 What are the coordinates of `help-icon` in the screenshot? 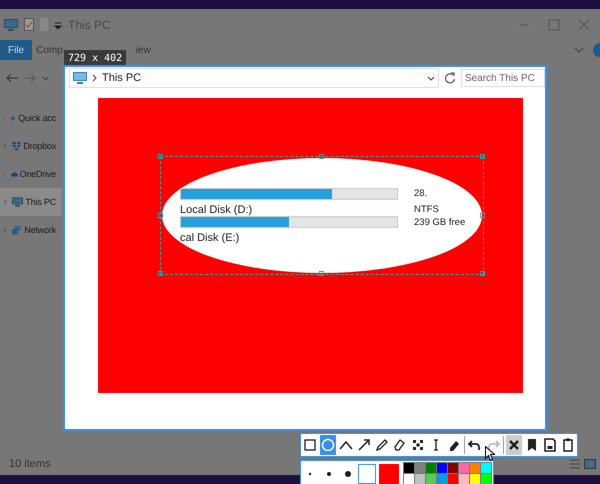 It's located at (596, 50).